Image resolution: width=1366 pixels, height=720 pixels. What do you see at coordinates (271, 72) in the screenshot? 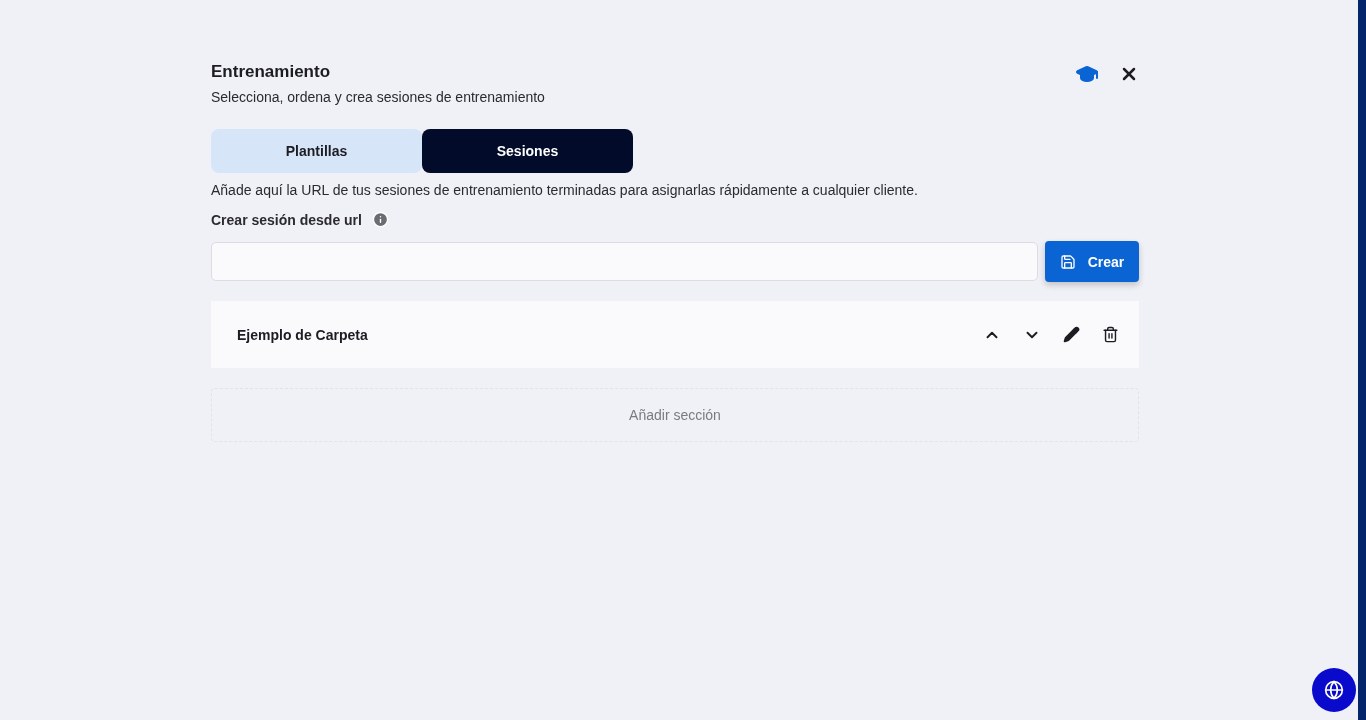
I see `dialog-title: Entrenamiento` at bounding box center [271, 72].